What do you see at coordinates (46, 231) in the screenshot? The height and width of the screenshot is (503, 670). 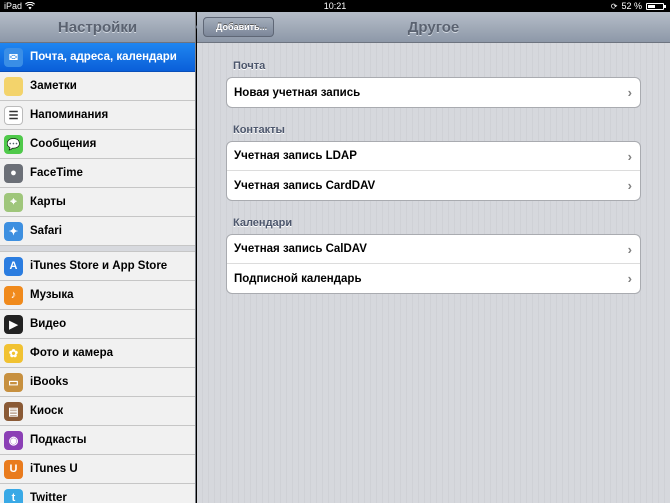 I see `sidebar-item-label: Safari` at bounding box center [46, 231].